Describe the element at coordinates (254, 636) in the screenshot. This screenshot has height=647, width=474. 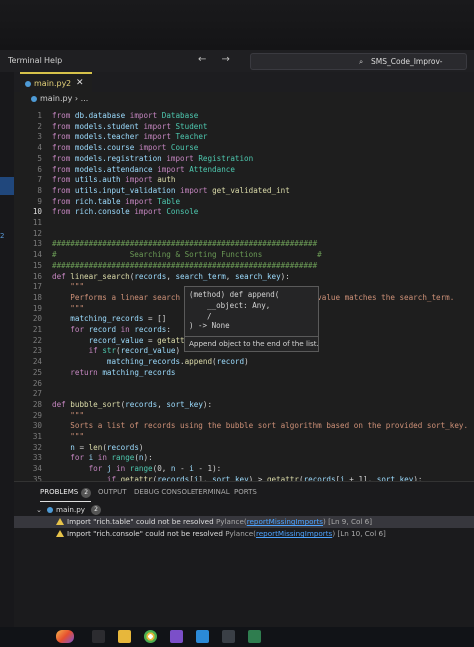
I see `app-icon` at that location.